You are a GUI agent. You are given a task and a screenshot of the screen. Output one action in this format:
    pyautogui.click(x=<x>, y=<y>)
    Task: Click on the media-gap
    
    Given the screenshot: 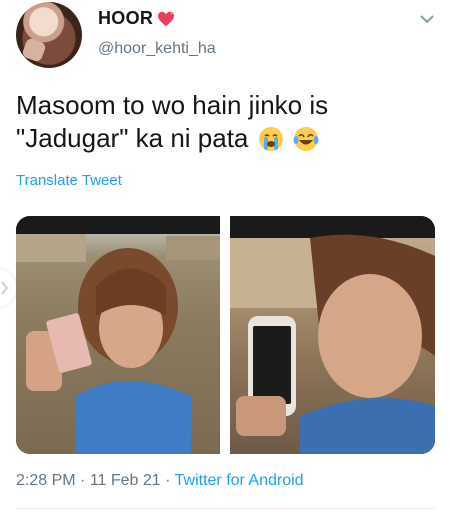 What is the action you would take?
    pyautogui.click(x=225, y=335)
    